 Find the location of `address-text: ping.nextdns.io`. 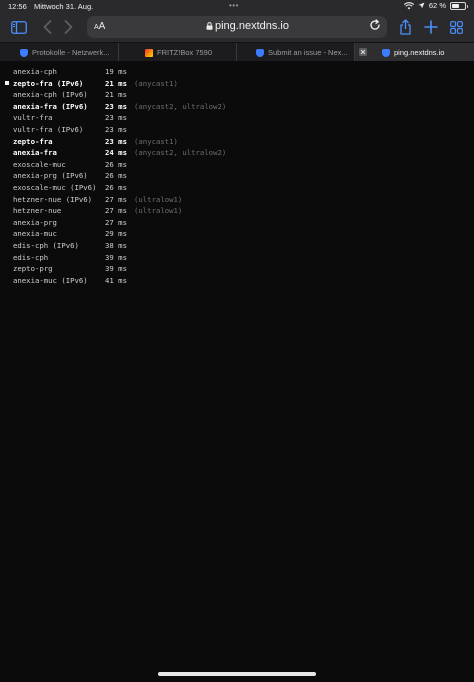

address-text: ping.nextdns.io is located at coordinates (252, 26).